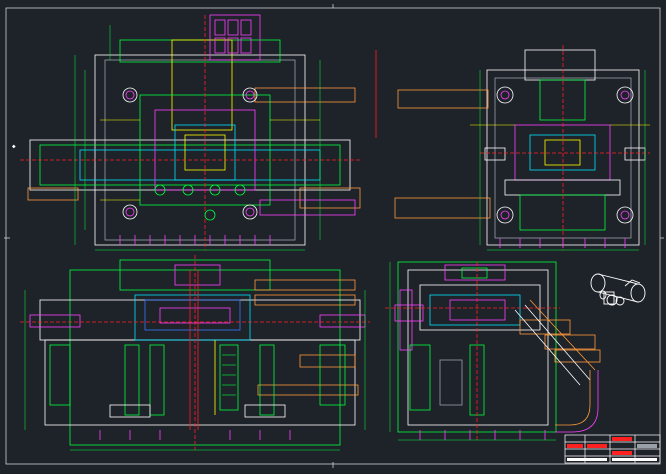  What do you see at coordinates (493, 351) in the screenshot?
I see `bottom-right-section-view` at bounding box center [493, 351].